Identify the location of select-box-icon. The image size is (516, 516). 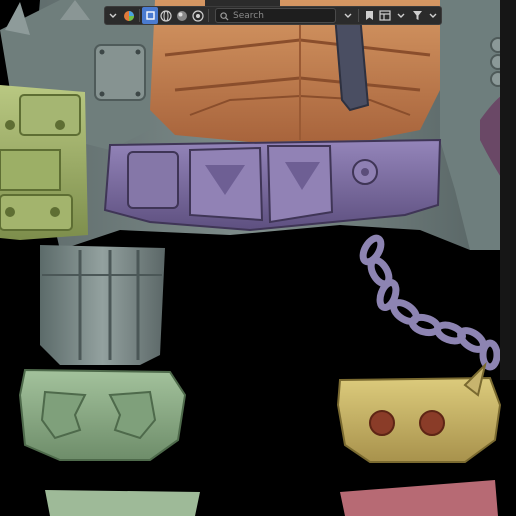
(150, 15).